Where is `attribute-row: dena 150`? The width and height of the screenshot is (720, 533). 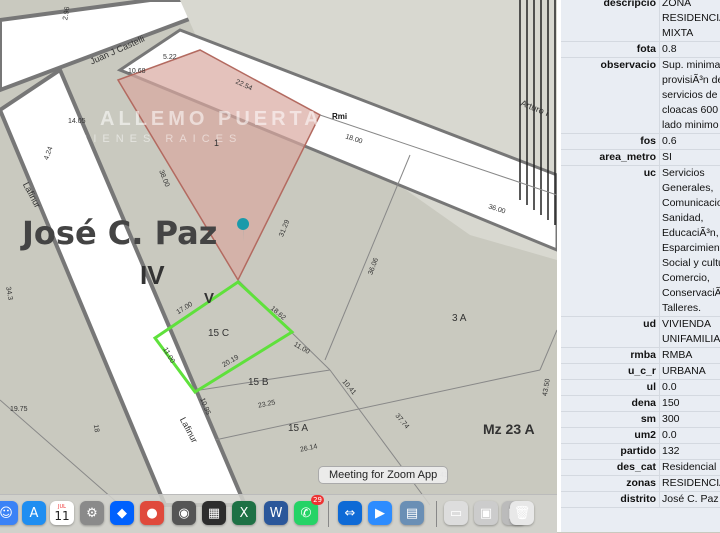
attribute-row: dena 150 is located at coordinates (640, 404).